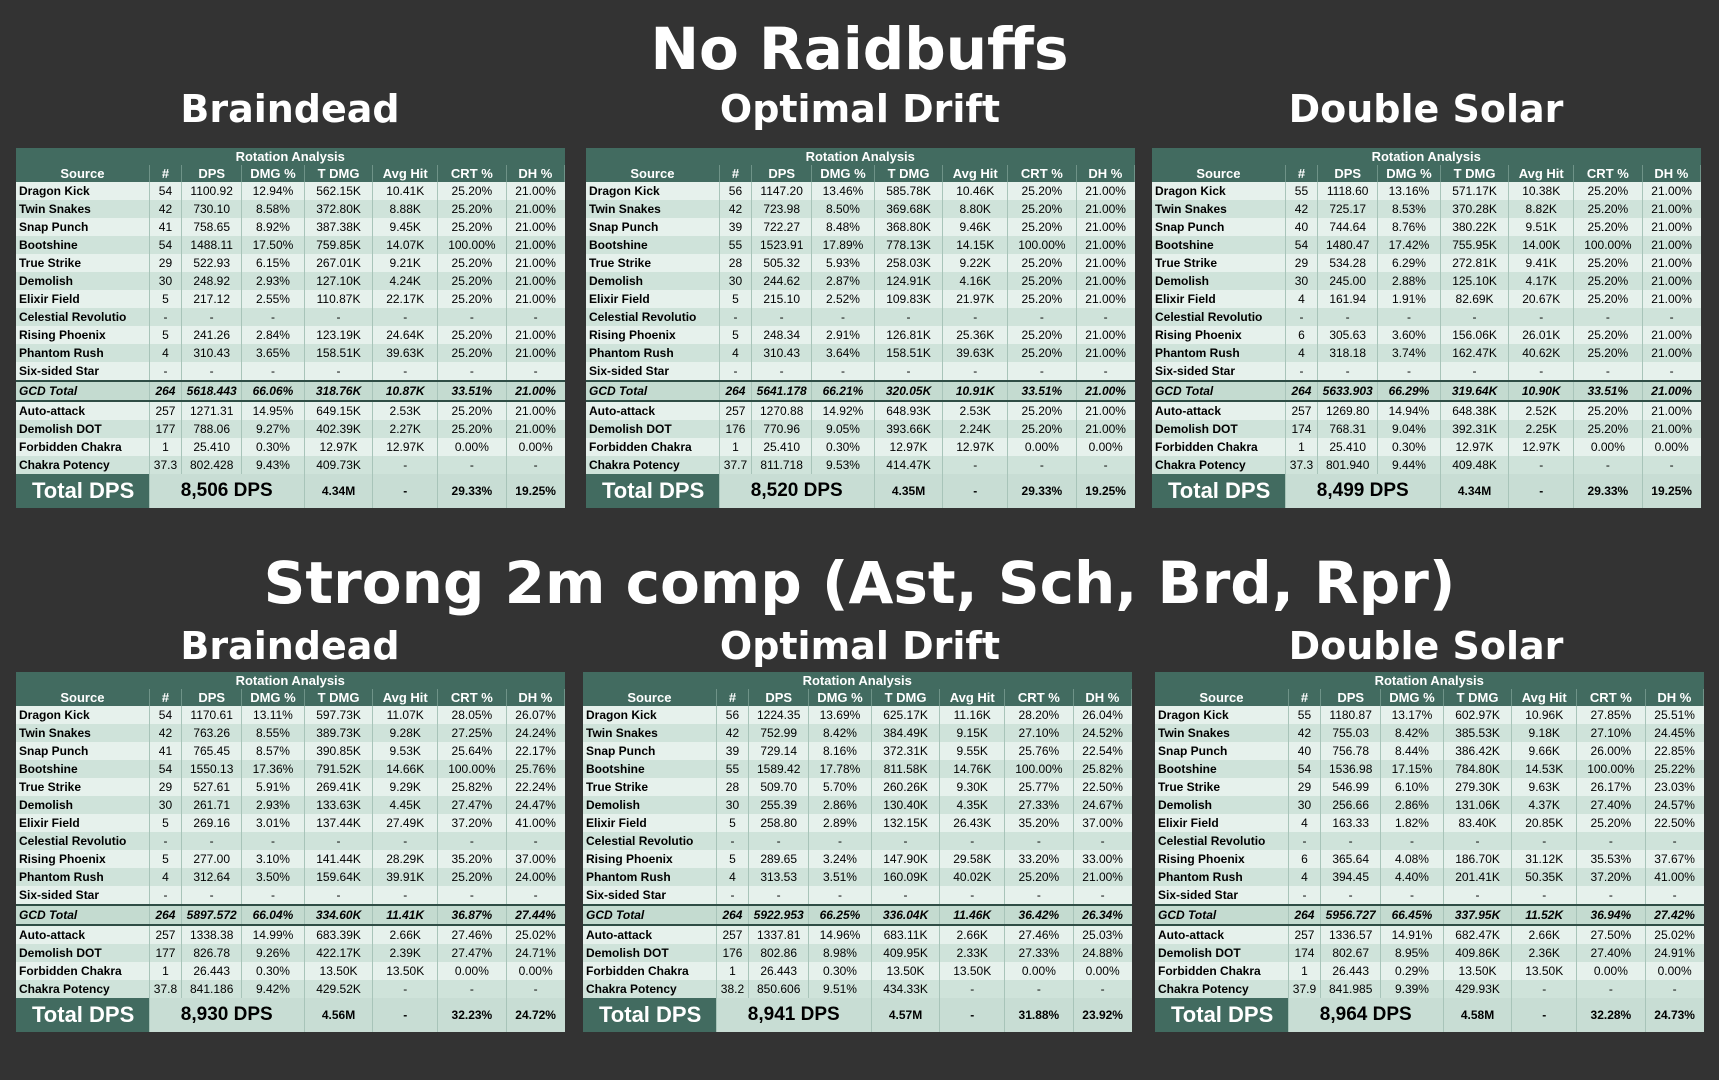 This screenshot has width=1719, height=1080. I want to click on source-cell: Rising Phoenix, so click(1219, 335).